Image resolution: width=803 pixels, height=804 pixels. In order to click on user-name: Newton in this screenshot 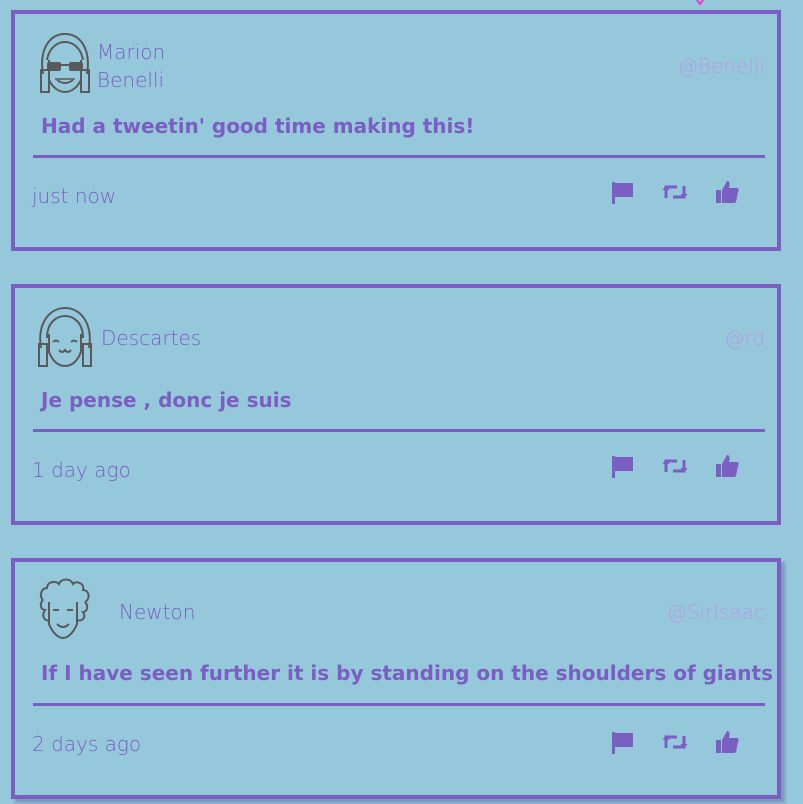, I will do `click(157, 612)`.